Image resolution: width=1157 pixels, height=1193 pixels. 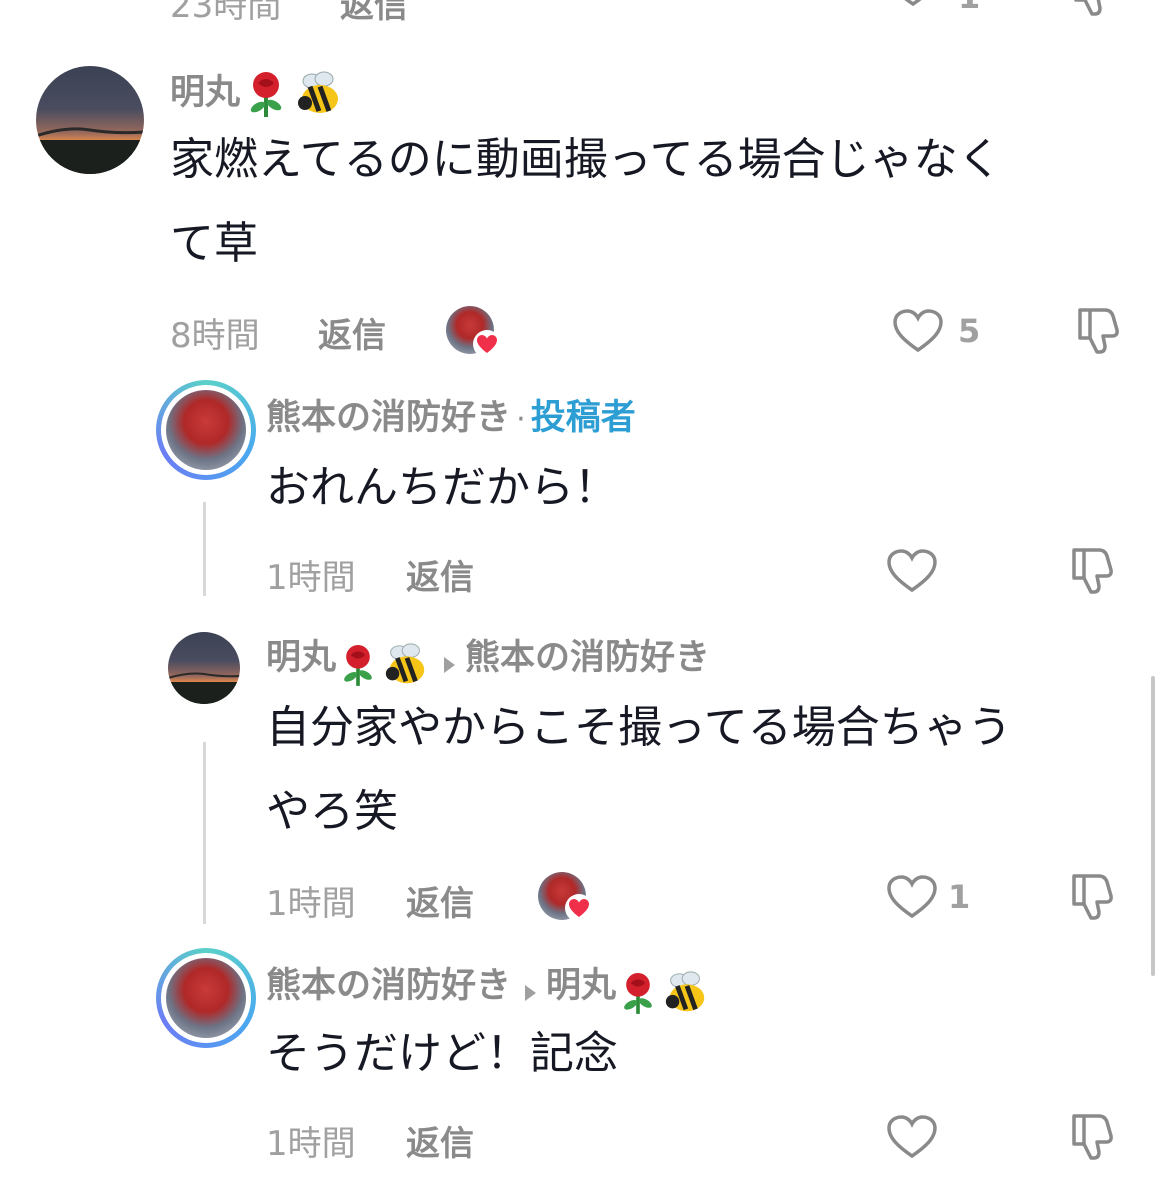 I want to click on reply-header: 明丸 熊本の消防好き, so click(x=488, y=659).